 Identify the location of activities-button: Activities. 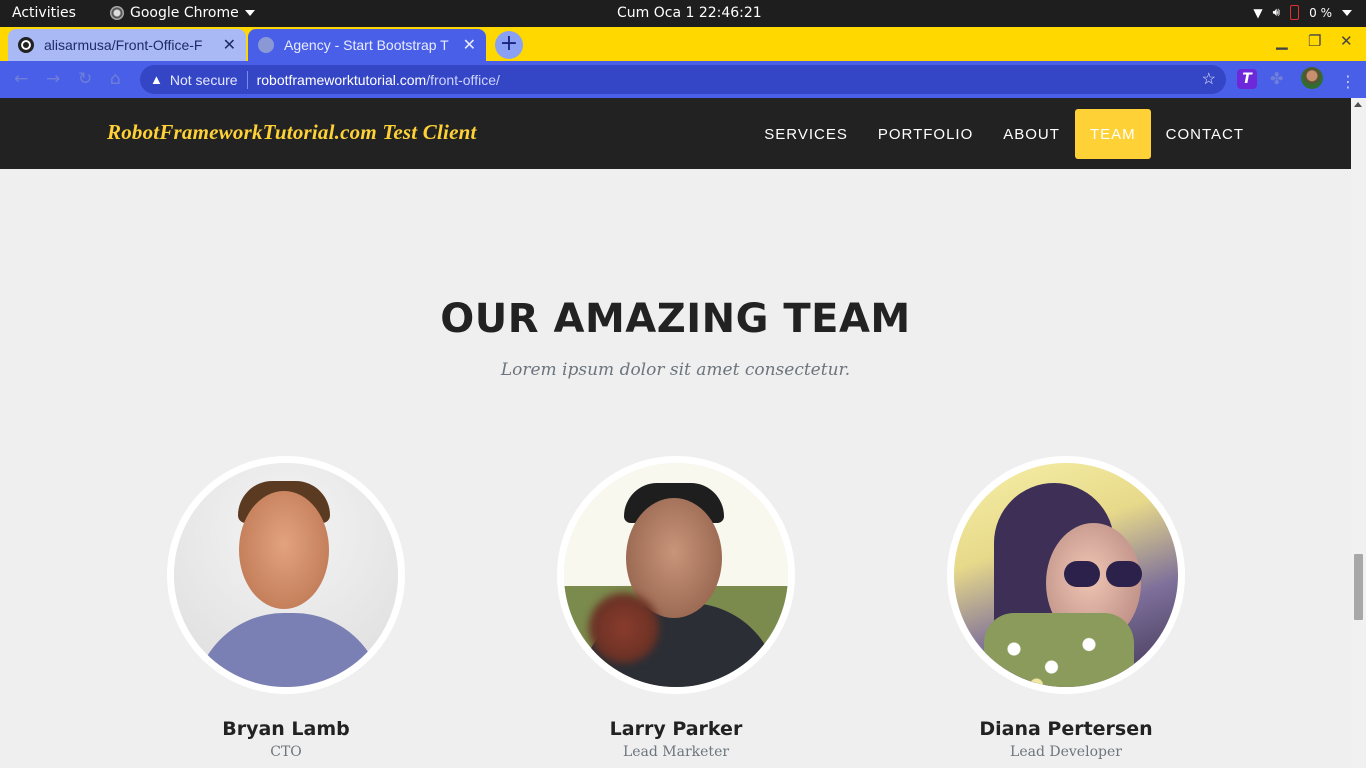
(44, 13).